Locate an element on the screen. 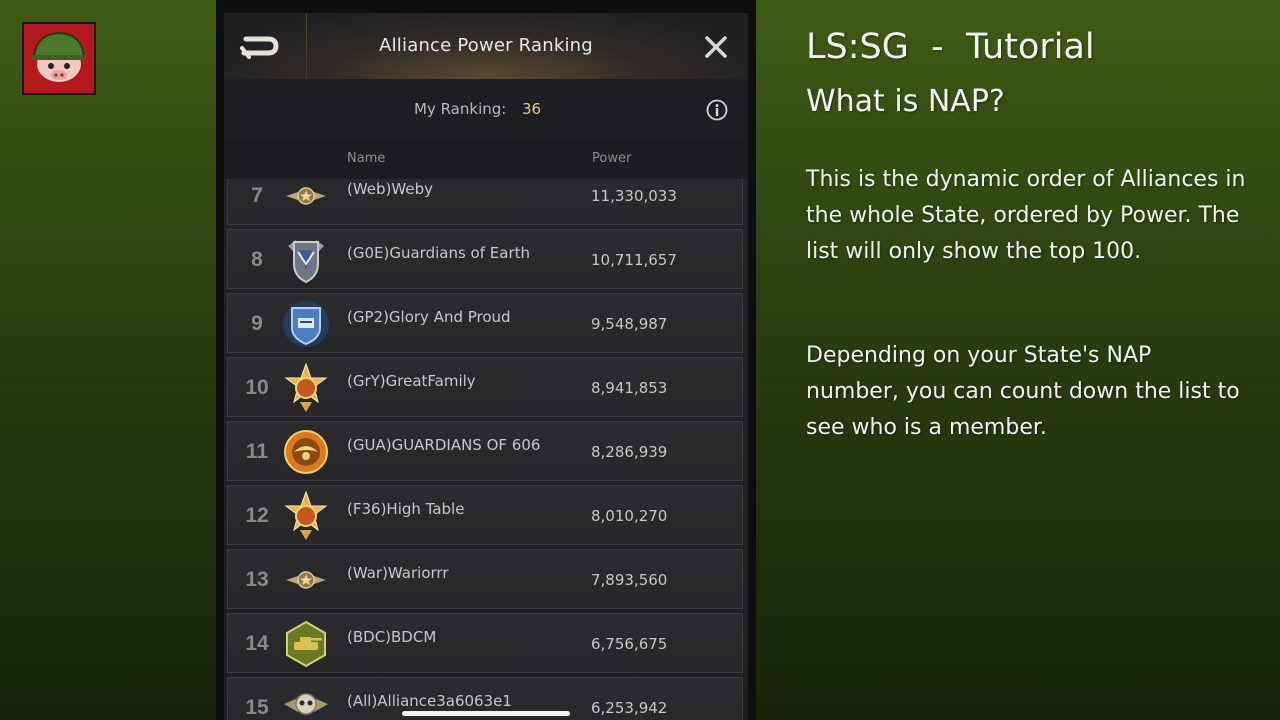 This screenshot has width=1280, height=720. channel-logo is located at coordinates (59, 58).